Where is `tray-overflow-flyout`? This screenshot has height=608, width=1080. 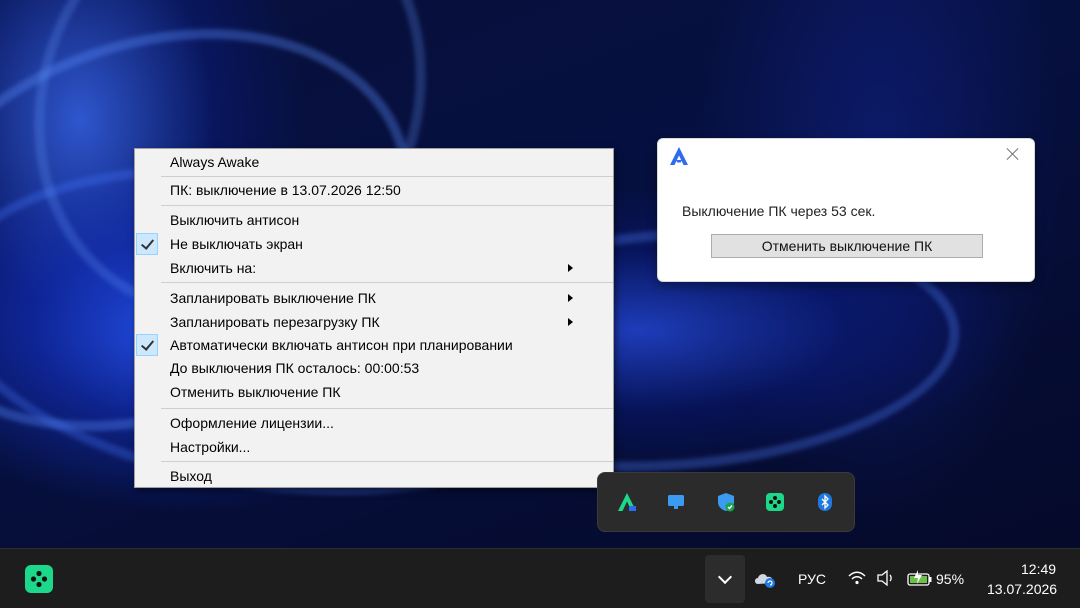
tray-overflow-flyout is located at coordinates (726, 502).